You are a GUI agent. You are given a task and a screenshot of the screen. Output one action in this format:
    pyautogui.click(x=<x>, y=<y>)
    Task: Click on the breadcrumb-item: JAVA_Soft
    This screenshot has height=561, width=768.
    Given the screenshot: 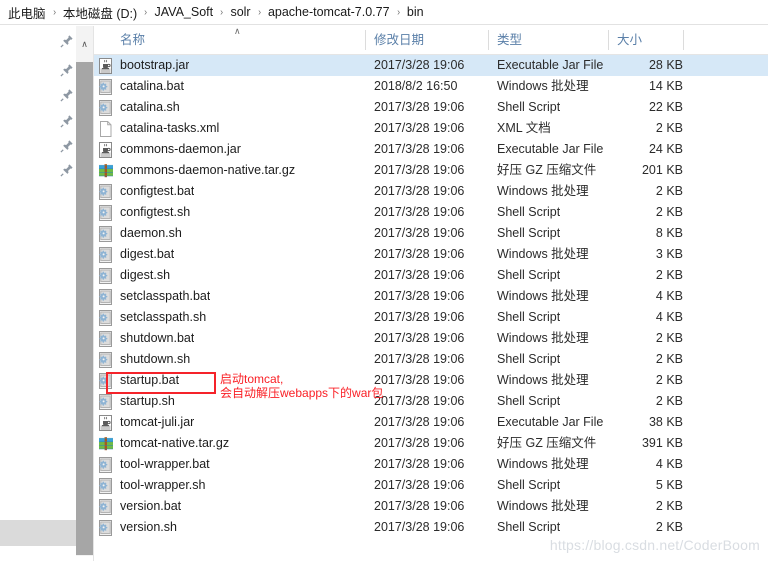 What is the action you would take?
    pyautogui.click(x=184, y=12)
    